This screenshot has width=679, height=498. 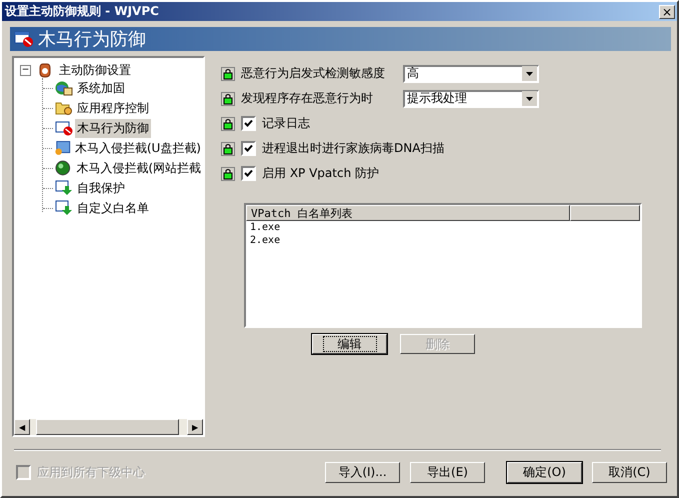 What do you see at coordinates (92, 39) in the screenshot?
I see `section-title: 木马行为防御` at bounding box center [92, 39].